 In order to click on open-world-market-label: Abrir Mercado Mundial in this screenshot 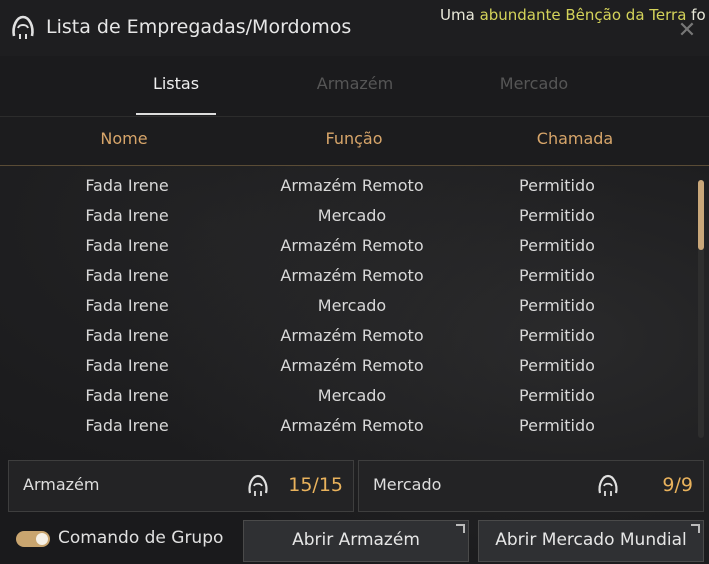, I will do `click(591, 540)`.